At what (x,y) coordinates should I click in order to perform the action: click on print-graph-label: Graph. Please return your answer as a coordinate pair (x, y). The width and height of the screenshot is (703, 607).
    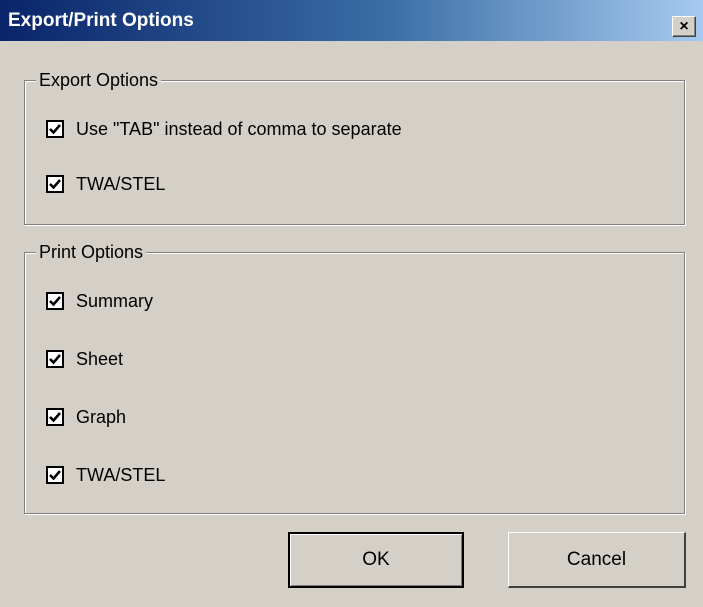
    Looking at the image, I should click on (101, 417).